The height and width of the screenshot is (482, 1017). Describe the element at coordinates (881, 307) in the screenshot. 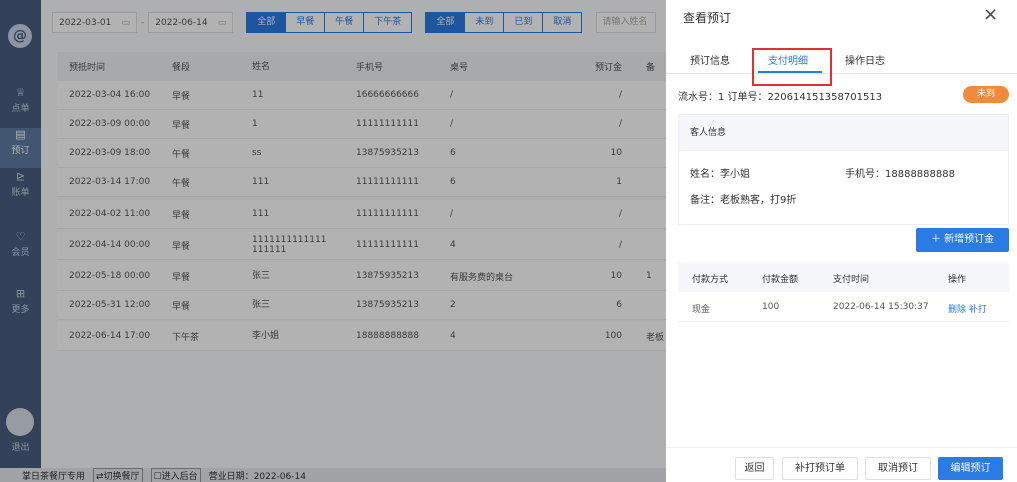

I see `payment-time: 2022-06-14 15:30:37` at that location.